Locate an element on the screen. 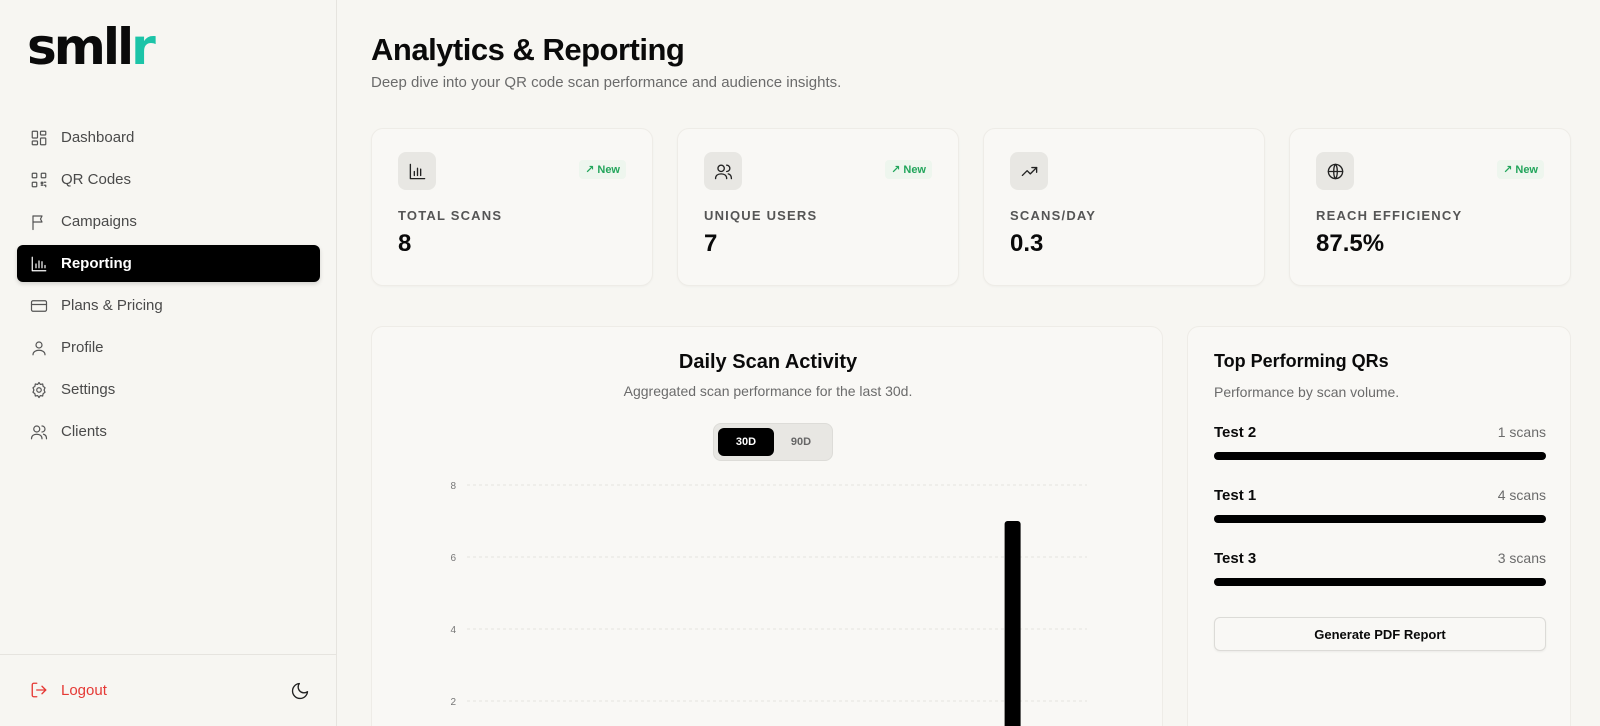 Image resolution: width=1600 pixels, height=726 pixels. brand-logo: smllr is located at coordinates (91, 47).